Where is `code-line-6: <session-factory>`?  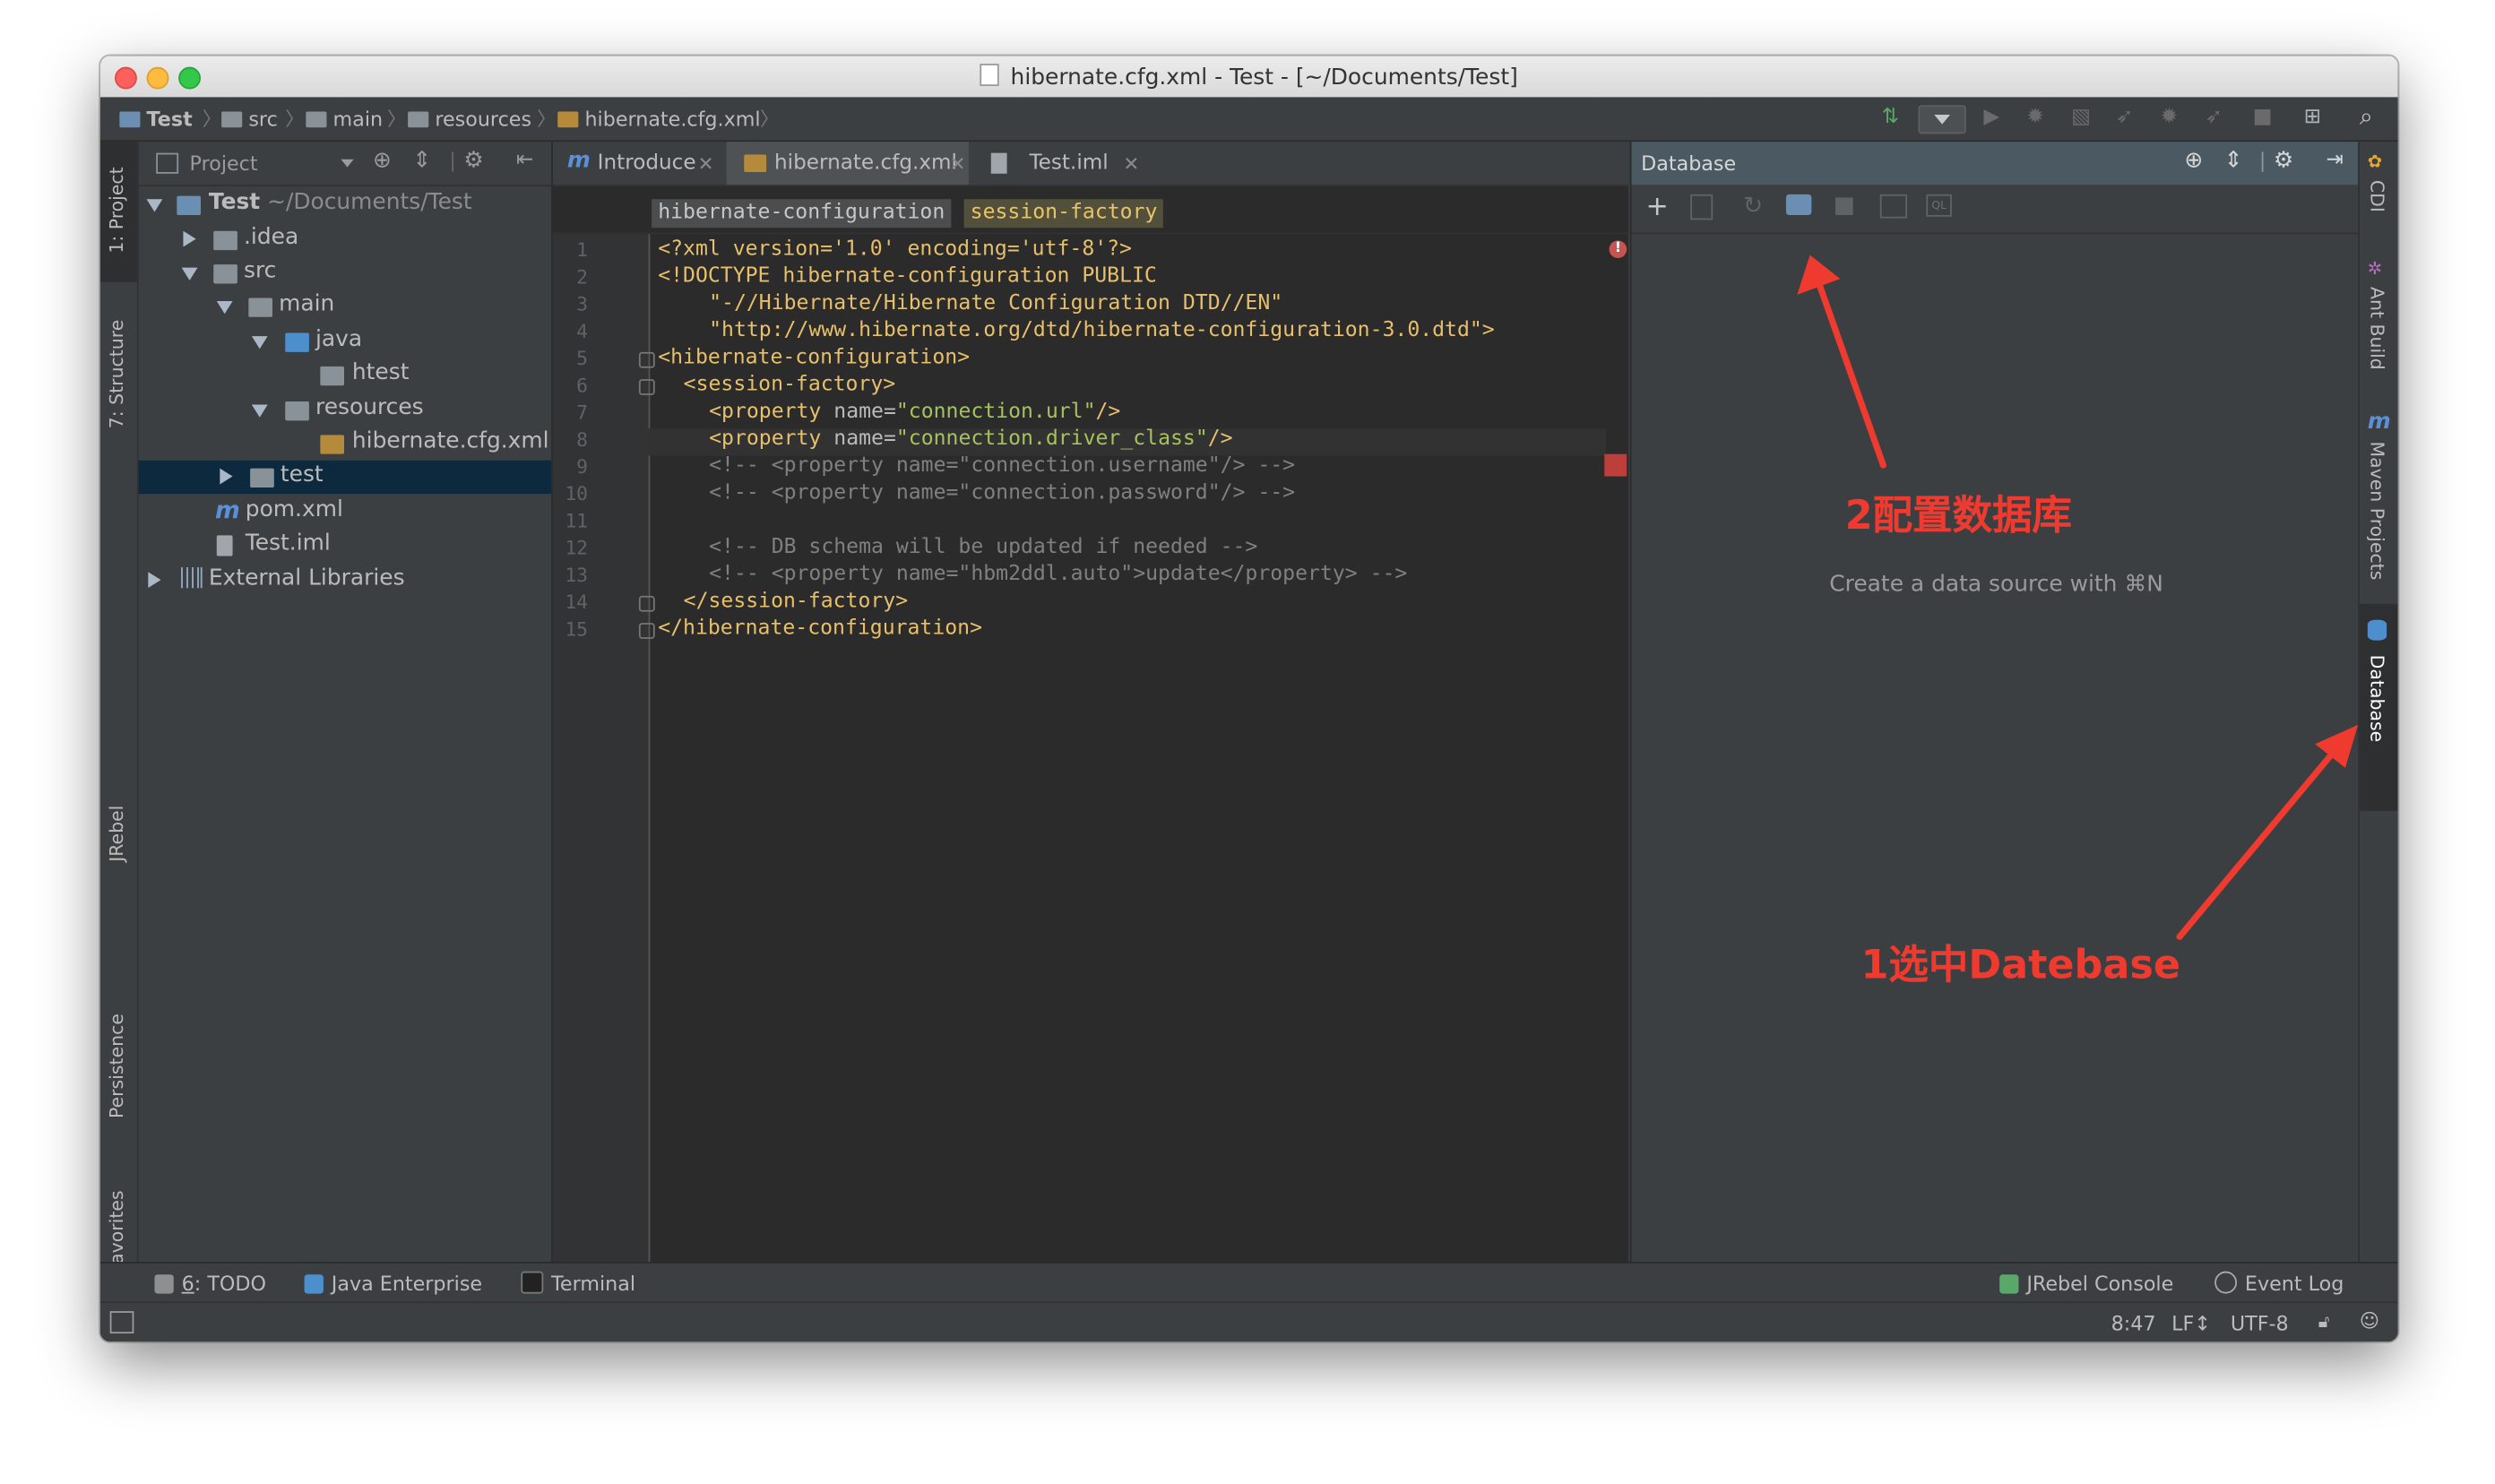 code-line-6: <session-factory> is located at coordinates (790, 385).